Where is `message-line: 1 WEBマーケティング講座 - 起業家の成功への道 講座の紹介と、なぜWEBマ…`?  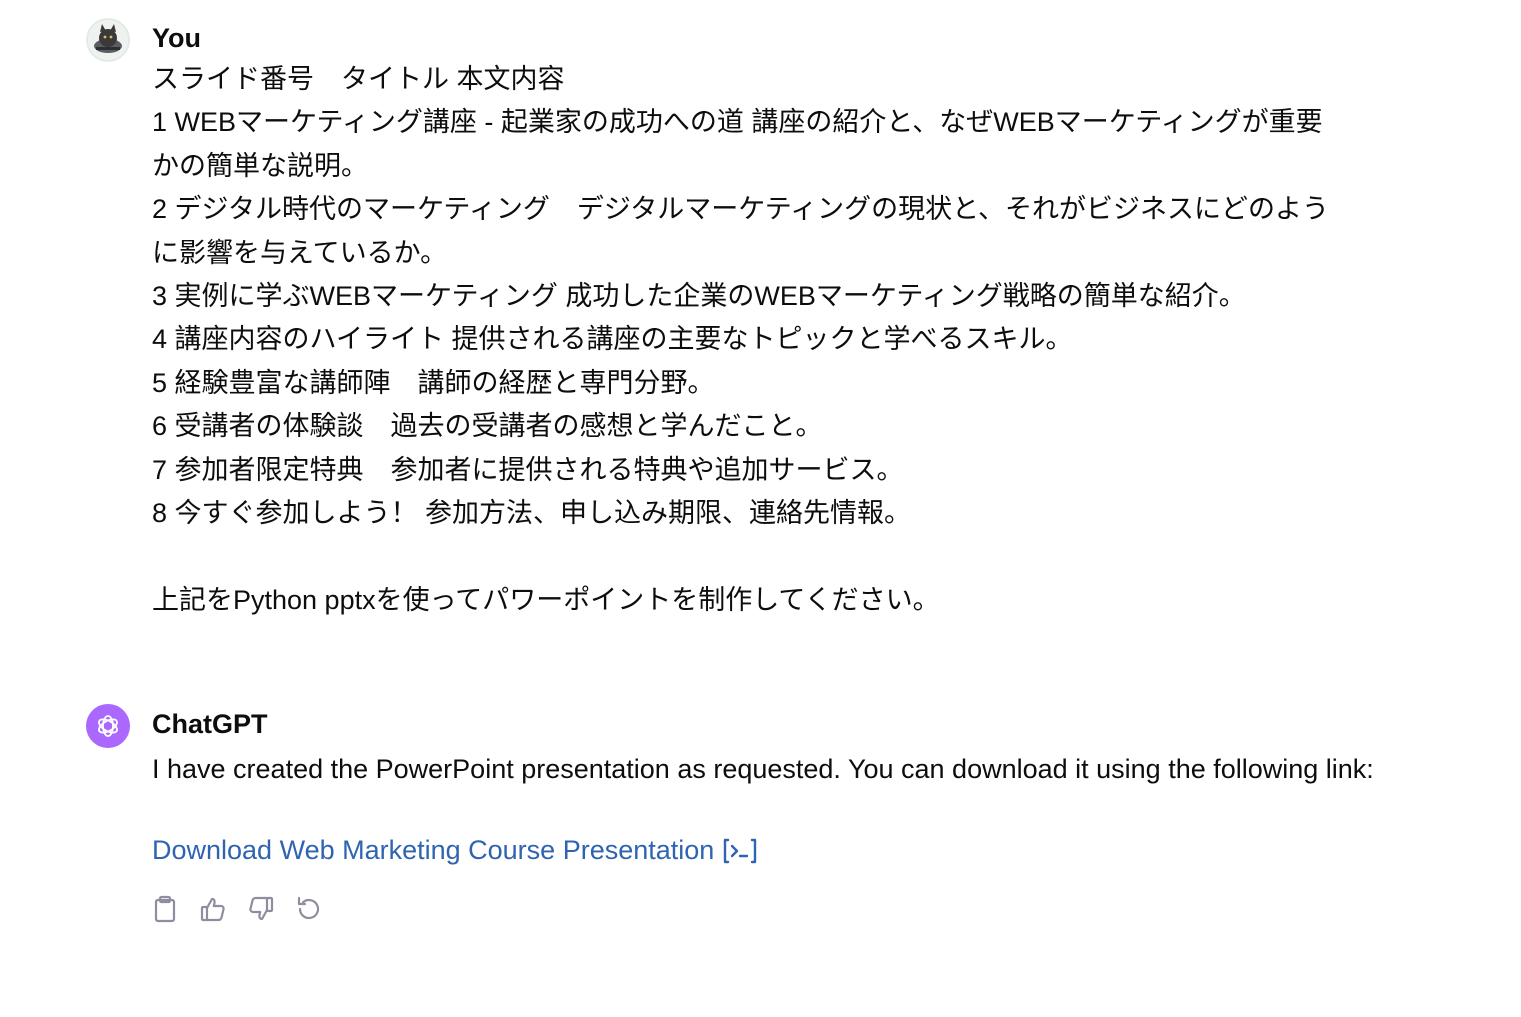 message-line: 1 WEBマーケティング講座 - 起業家の成功への道 講座の紹介と、なぜWEBマ… is located at coordinates (737, 122).